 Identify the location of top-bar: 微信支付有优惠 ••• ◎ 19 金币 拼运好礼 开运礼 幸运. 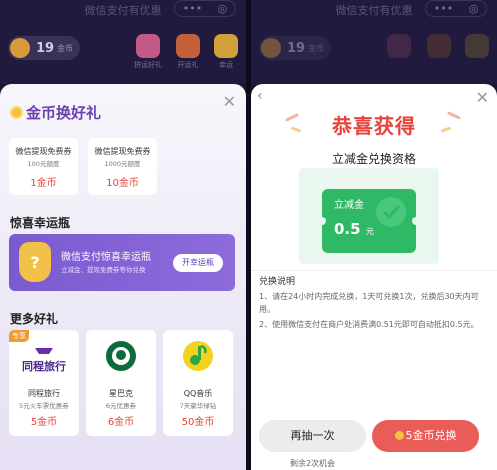
(123, 42).